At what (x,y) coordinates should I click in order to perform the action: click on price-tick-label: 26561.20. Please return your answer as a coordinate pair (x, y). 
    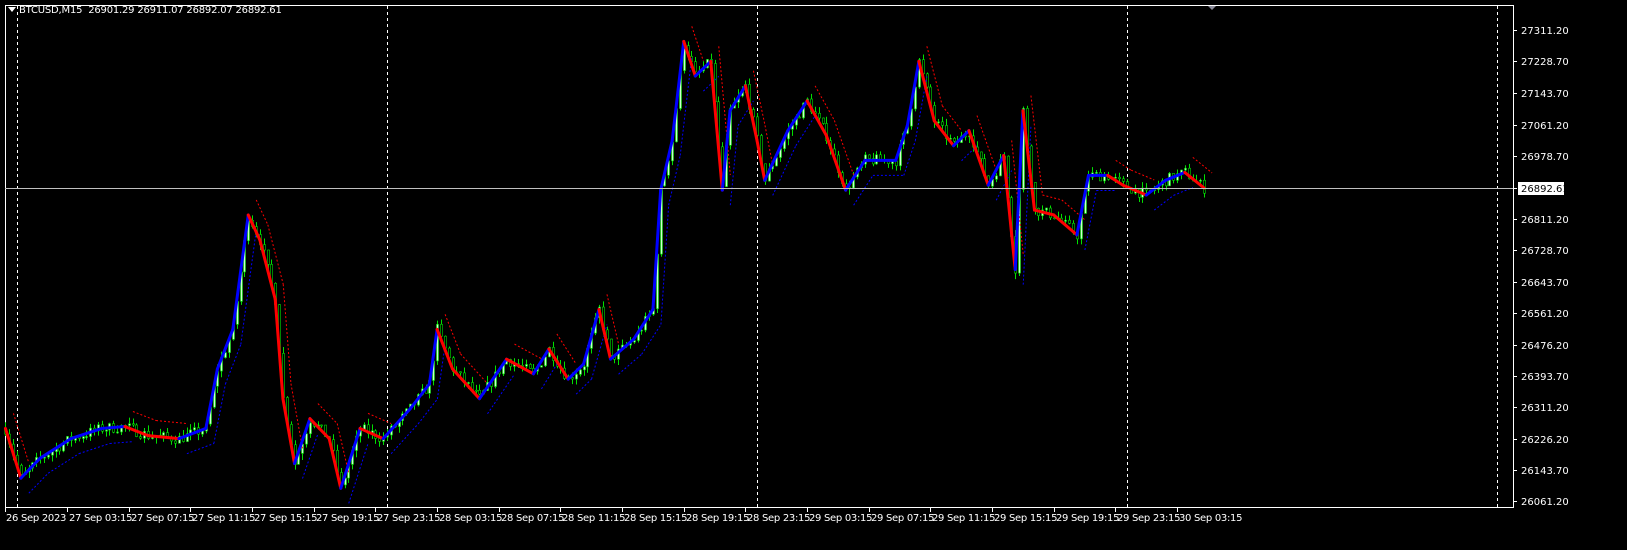
    Looking at the image, I should click on (1545, 314).